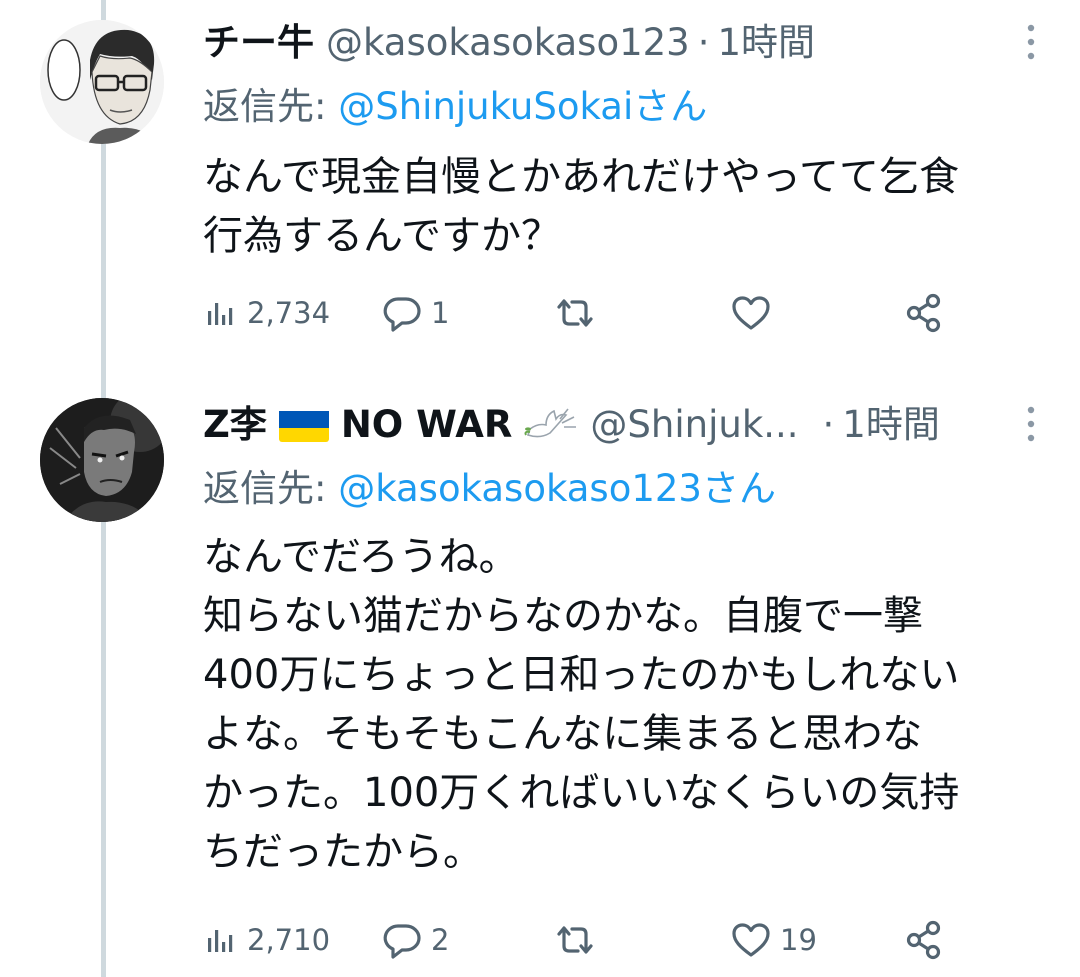 The width and height of the screenshot is (1080, 977). I want to click on display-name: Z李, so click(235, 425).